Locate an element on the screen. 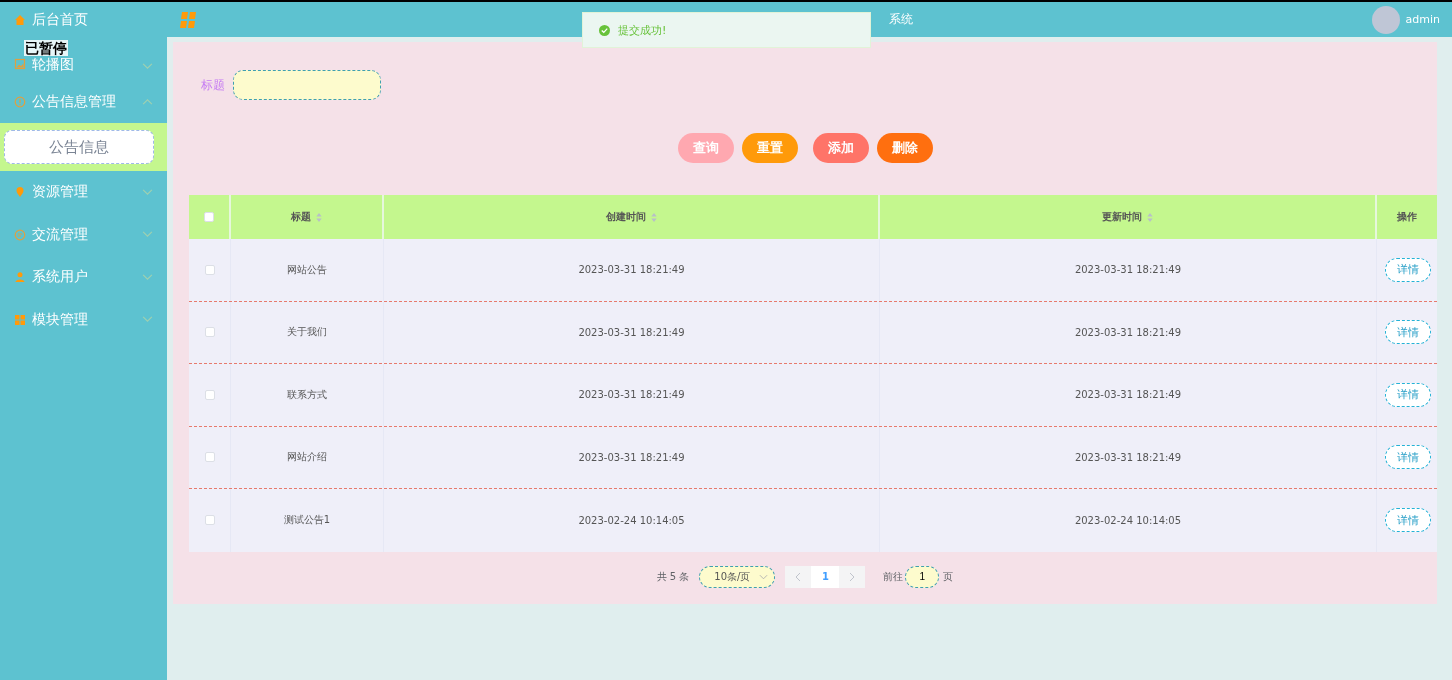 The height and width of the screenshot is (680, 1452). paused-label: 已暂停 is located at coordinates (46, 48).